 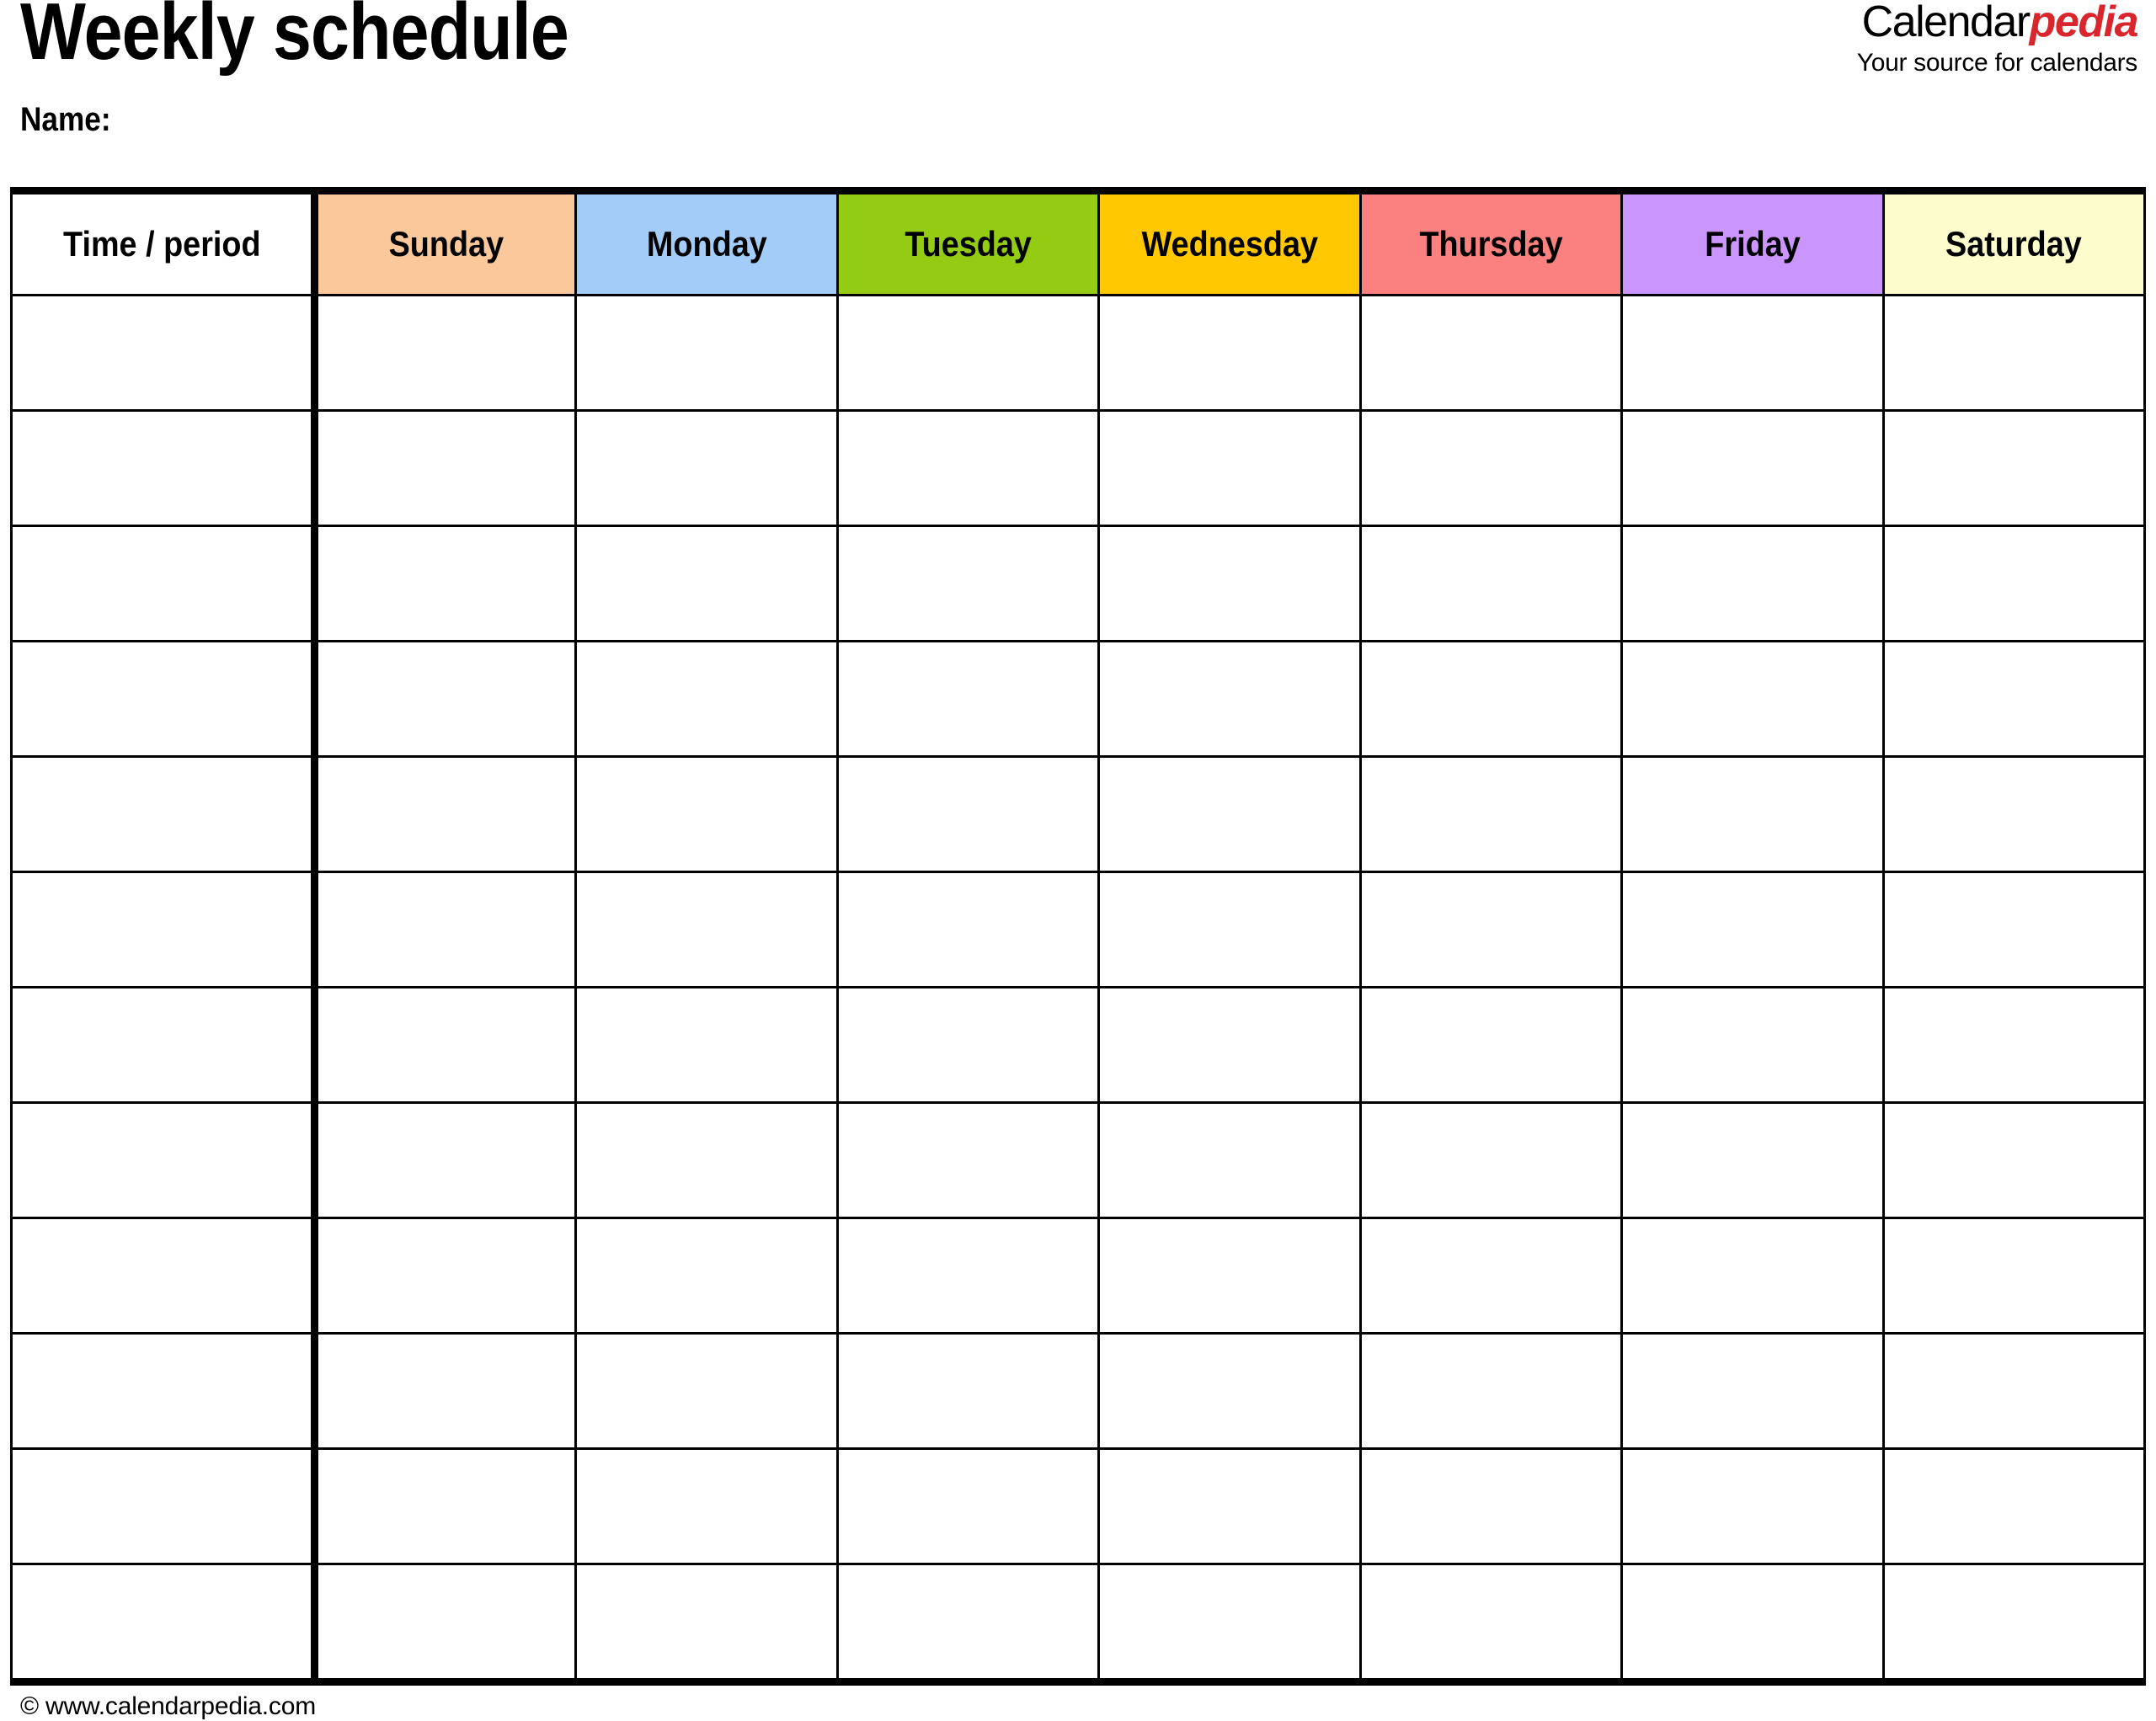 I want to click on column-header-saturday: Saturday, so click(x=2014, y=242).